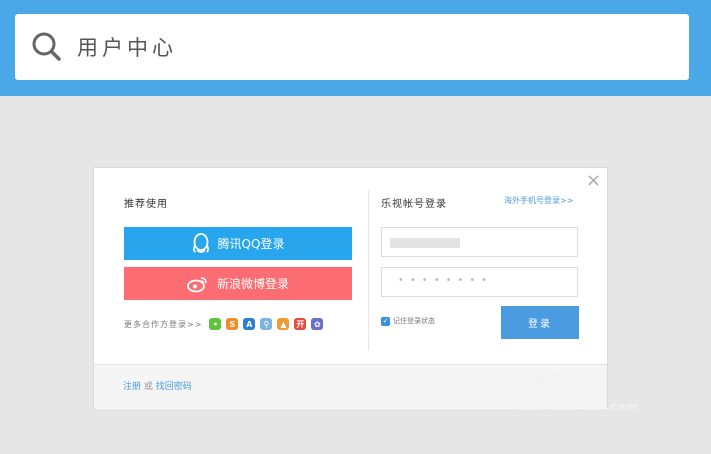 This screenshot has width=711, height=454. What do you see at coordinates (251, 244) in the screenshot?
I see `qq-login-label: 腾讯QQ登录` at bounding box center [251, 244].